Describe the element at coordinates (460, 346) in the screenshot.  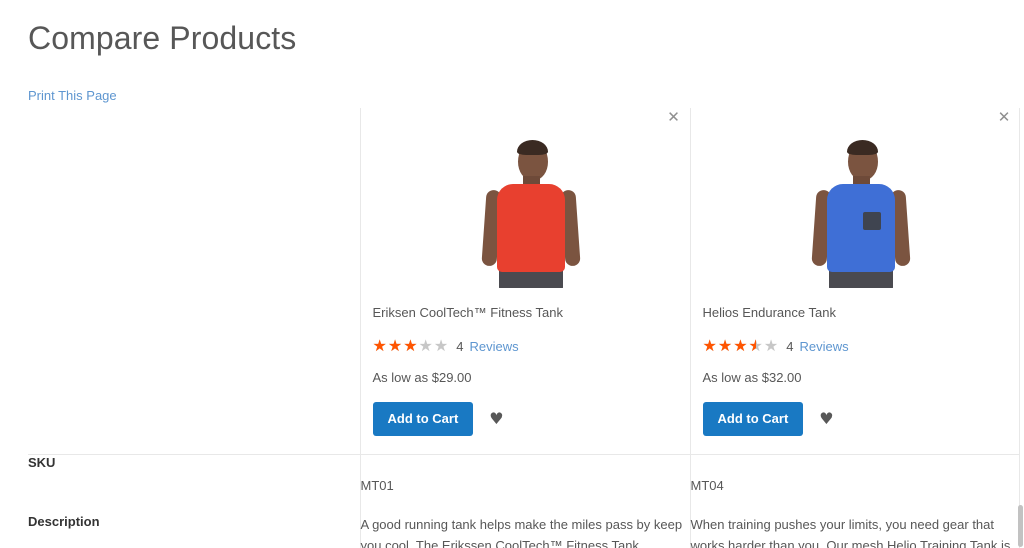
I see `review-count-0: 4` at that location.